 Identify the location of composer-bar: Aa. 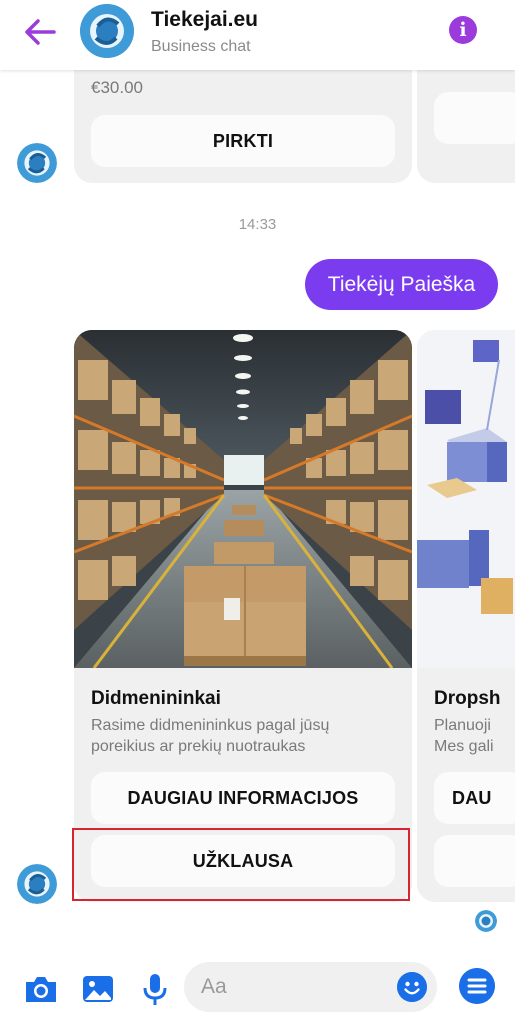
(257, 987).